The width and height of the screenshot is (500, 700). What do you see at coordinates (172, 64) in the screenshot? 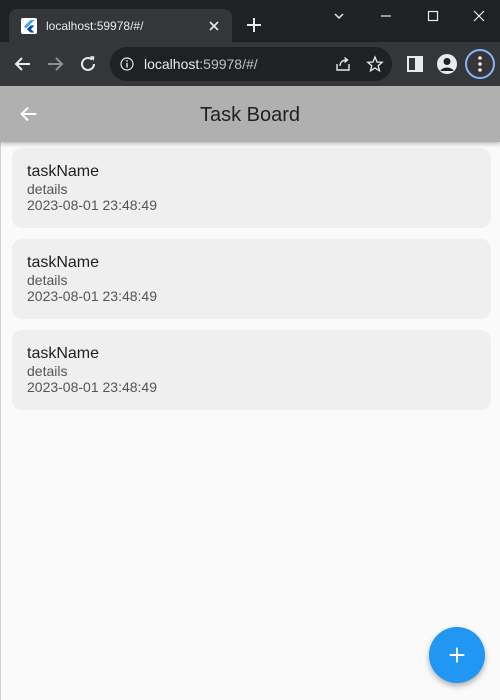
I see `url-host: localhost` at bounding box center [172, 64].